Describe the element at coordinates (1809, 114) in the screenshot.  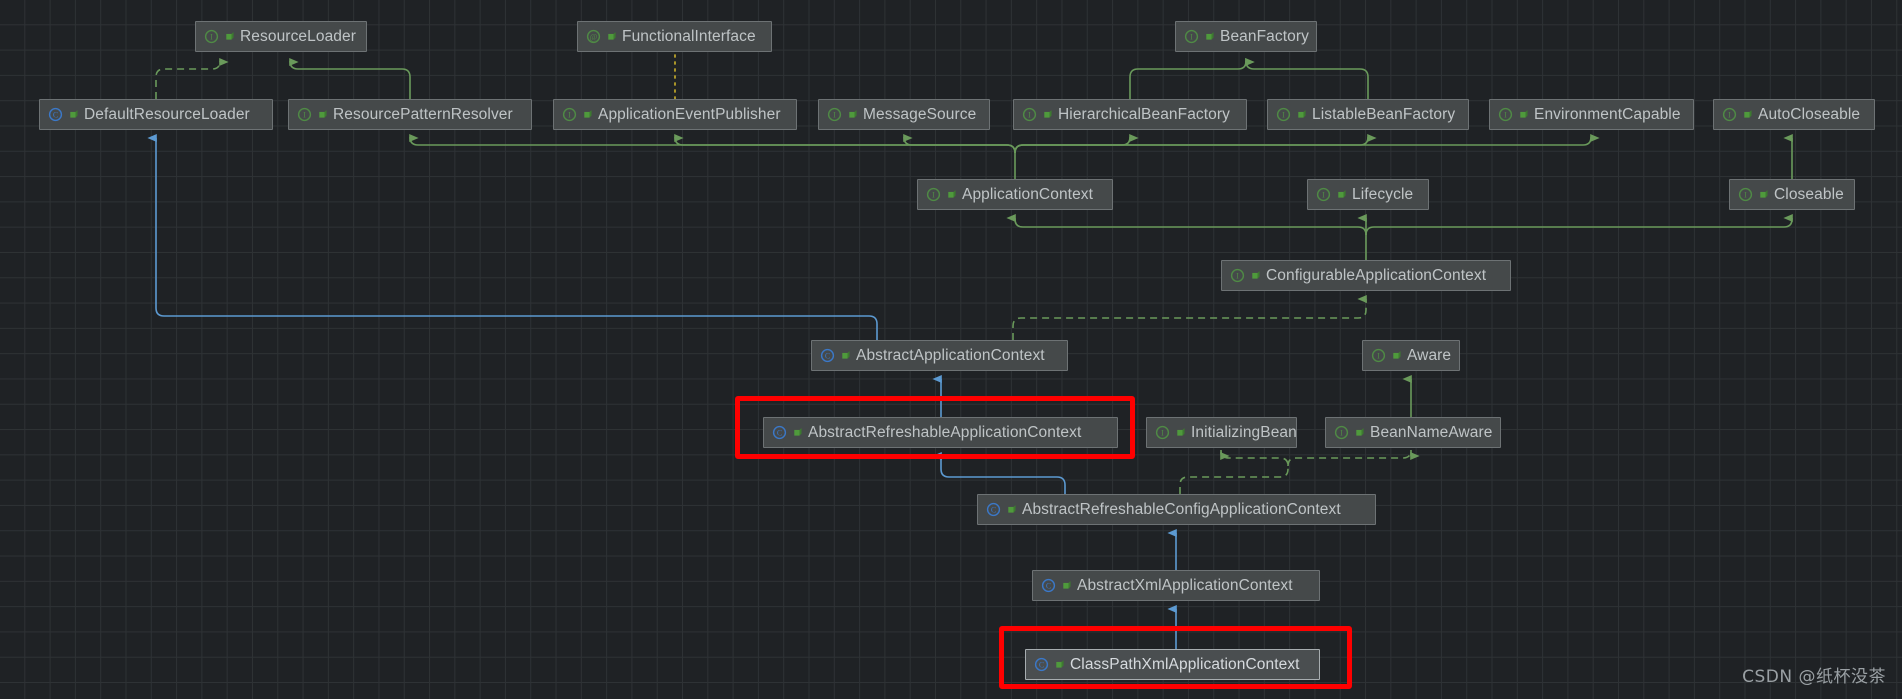
I see `node-label: AutoCloseable` at that location.